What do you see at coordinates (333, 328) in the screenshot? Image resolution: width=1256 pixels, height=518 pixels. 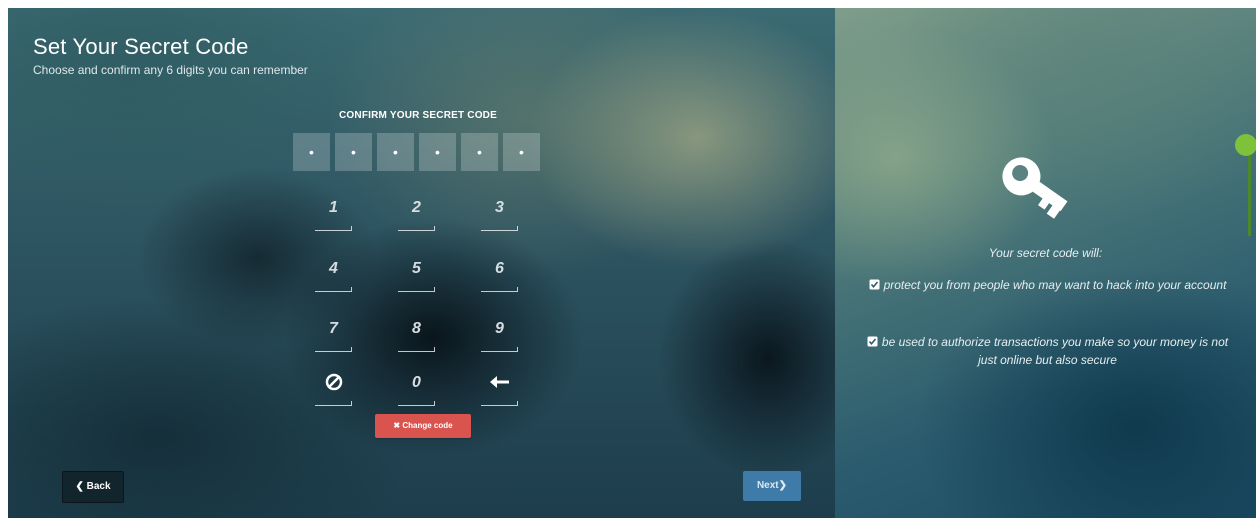 I see `key-digit: 7` at bounding box center [333, 328].